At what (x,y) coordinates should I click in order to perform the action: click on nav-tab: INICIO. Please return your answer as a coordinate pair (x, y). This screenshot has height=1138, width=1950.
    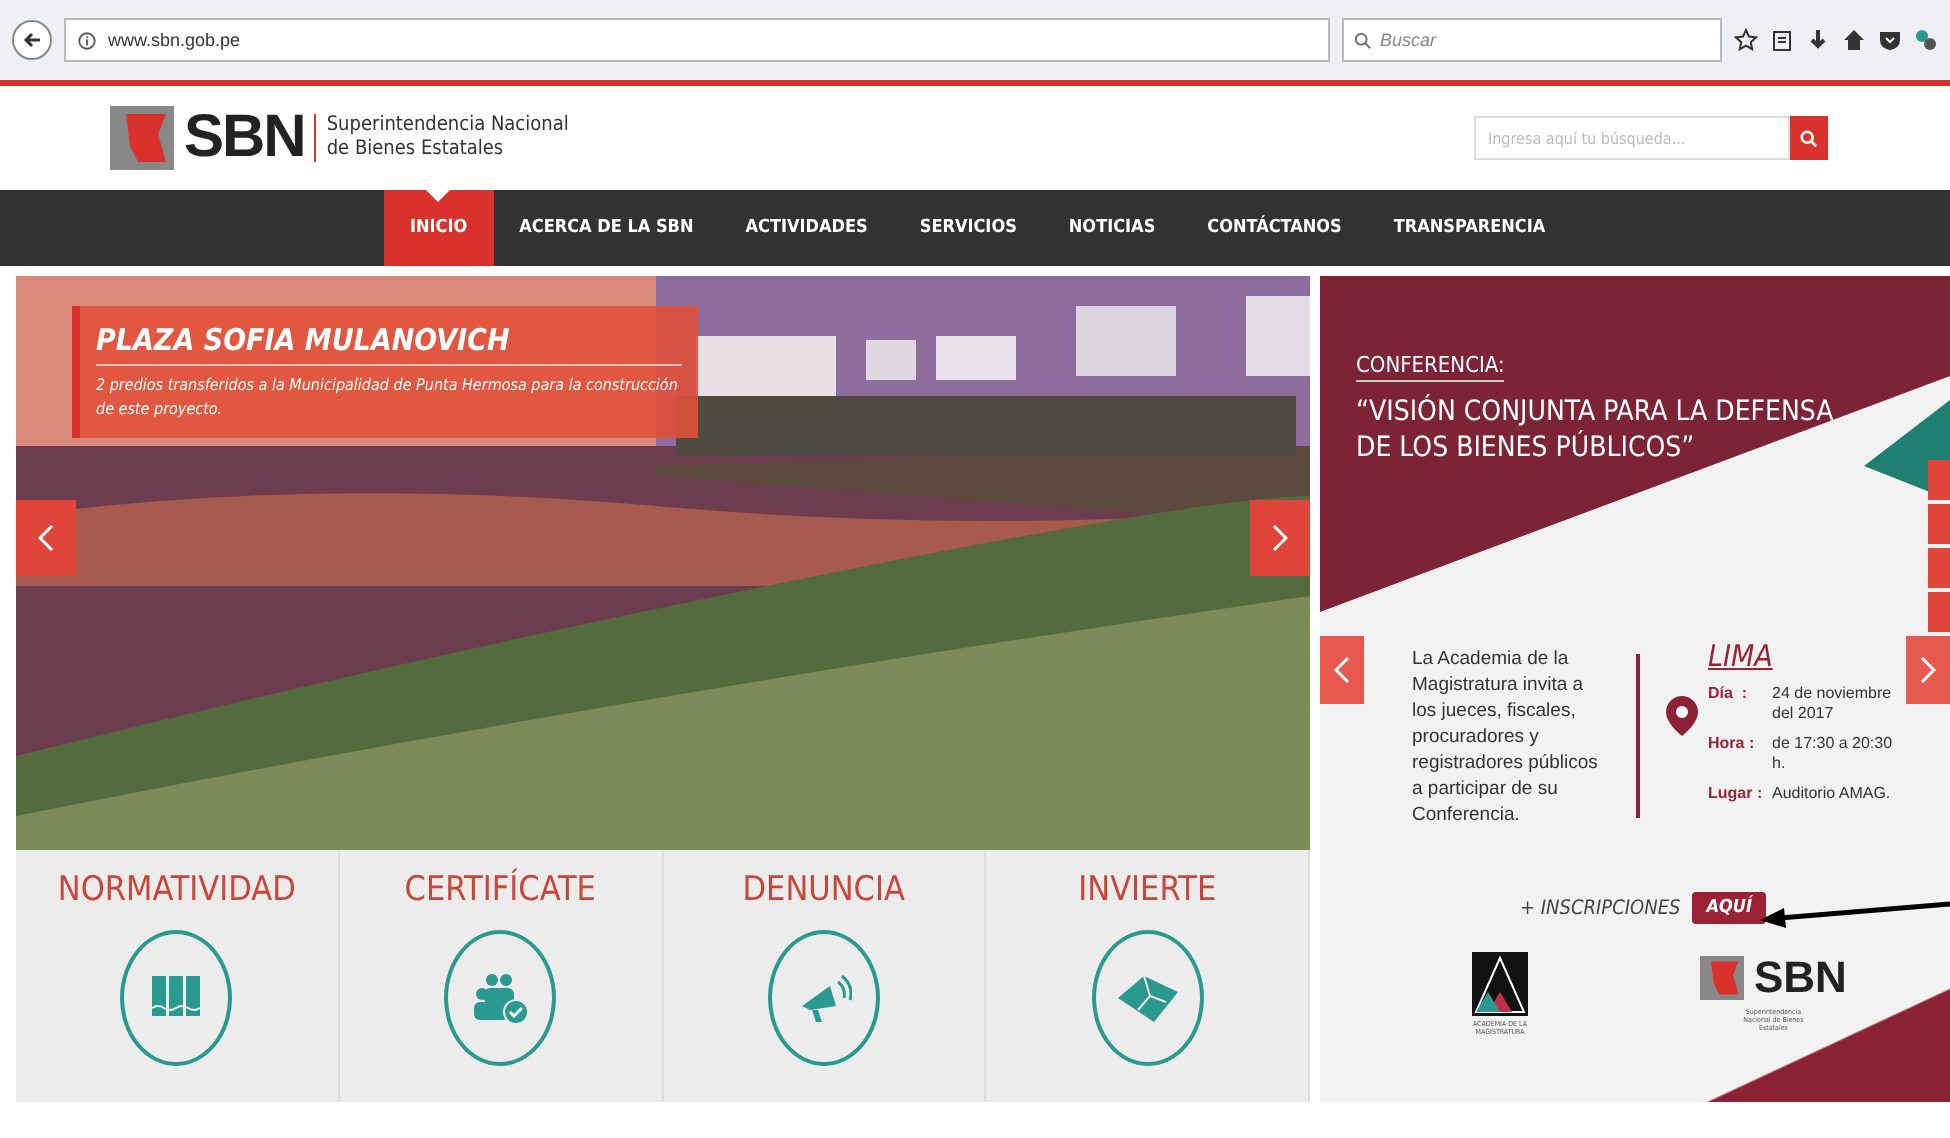
    Looking at the image, I should click on (439, 228).